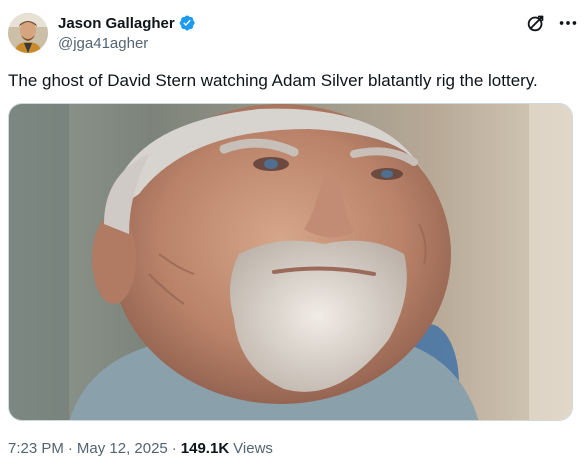  Describe the element at coordinates (116, 23) in the screenshot. I see `display-name: Jason Gallagher` at that location.